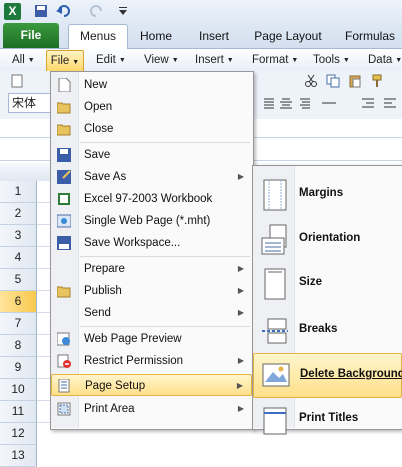 This screenshot has width=402, height=467. Describe the element at coordinates (275, 421) in the screenshot. I see `print-titles-icon` at that location.